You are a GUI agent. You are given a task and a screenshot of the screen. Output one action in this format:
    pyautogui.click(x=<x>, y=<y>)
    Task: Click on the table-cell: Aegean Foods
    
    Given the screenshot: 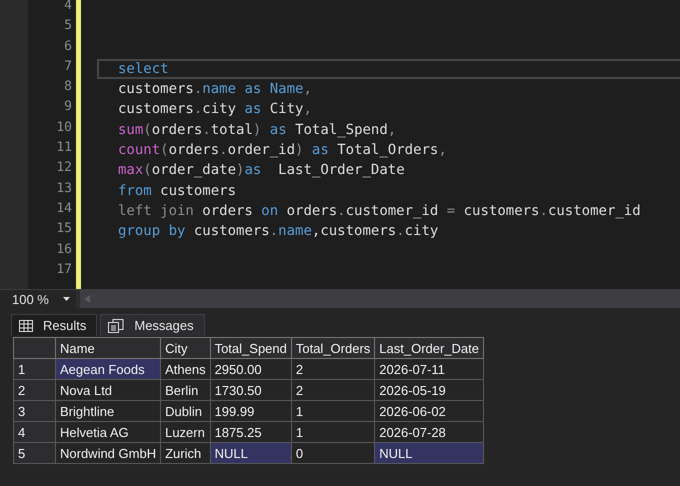 What is the action you would take?
    pyautogui.click(x=108, y=369)
    